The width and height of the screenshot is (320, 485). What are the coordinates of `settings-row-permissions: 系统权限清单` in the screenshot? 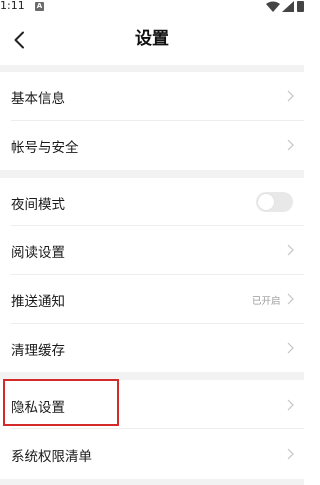 It's located at (152, 454).